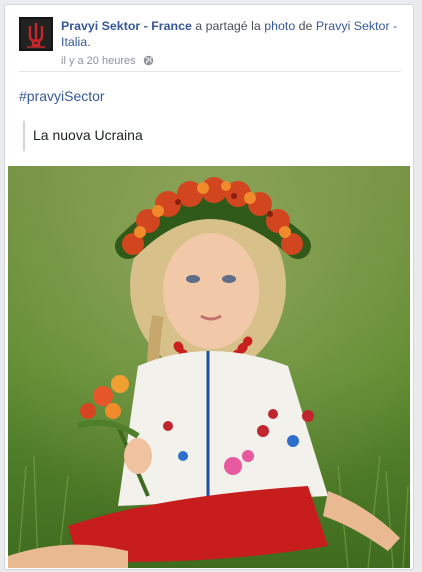 This screenshot has height=572, width=422. Describe the element at coordinates (210, 71) in the screenshot. I see `header-divider` at that location.